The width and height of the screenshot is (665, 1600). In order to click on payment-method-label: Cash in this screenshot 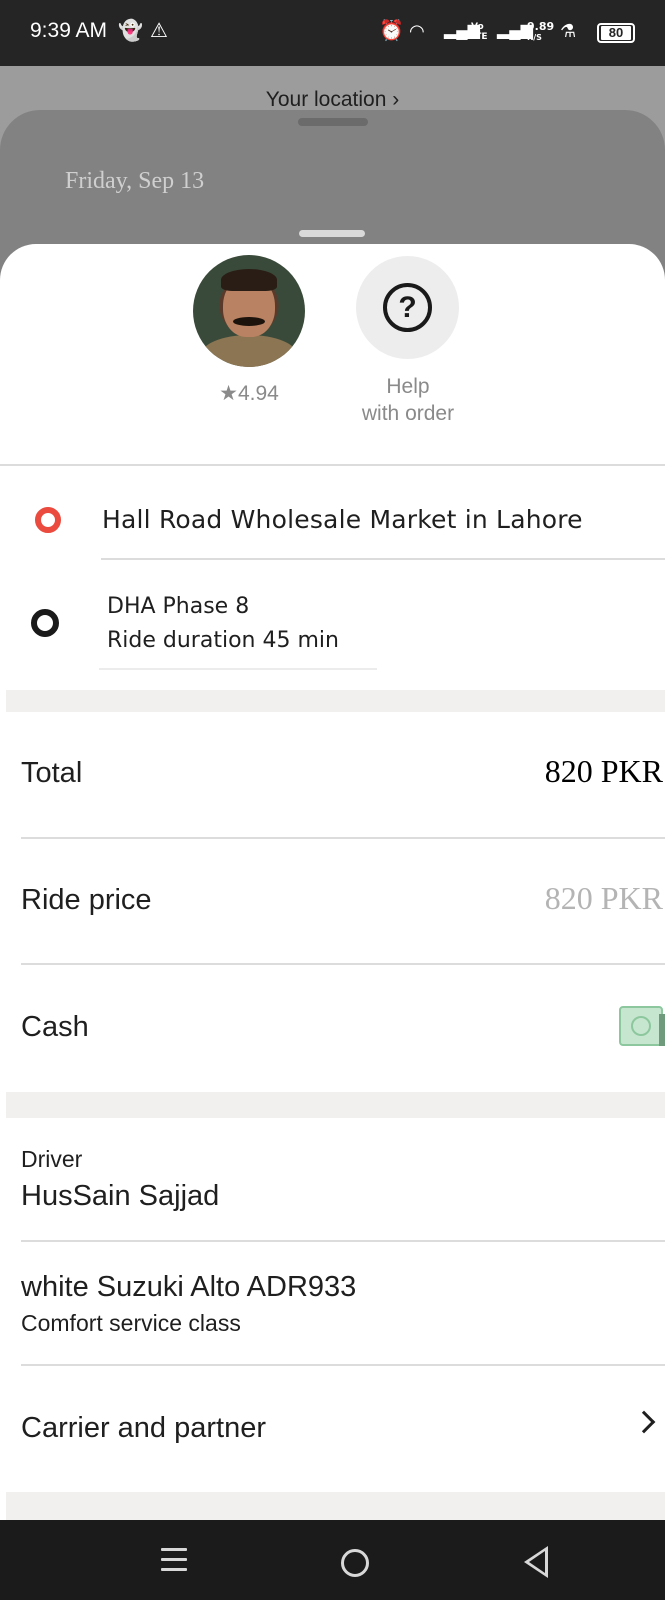, I will do `click(55, 1027)`.